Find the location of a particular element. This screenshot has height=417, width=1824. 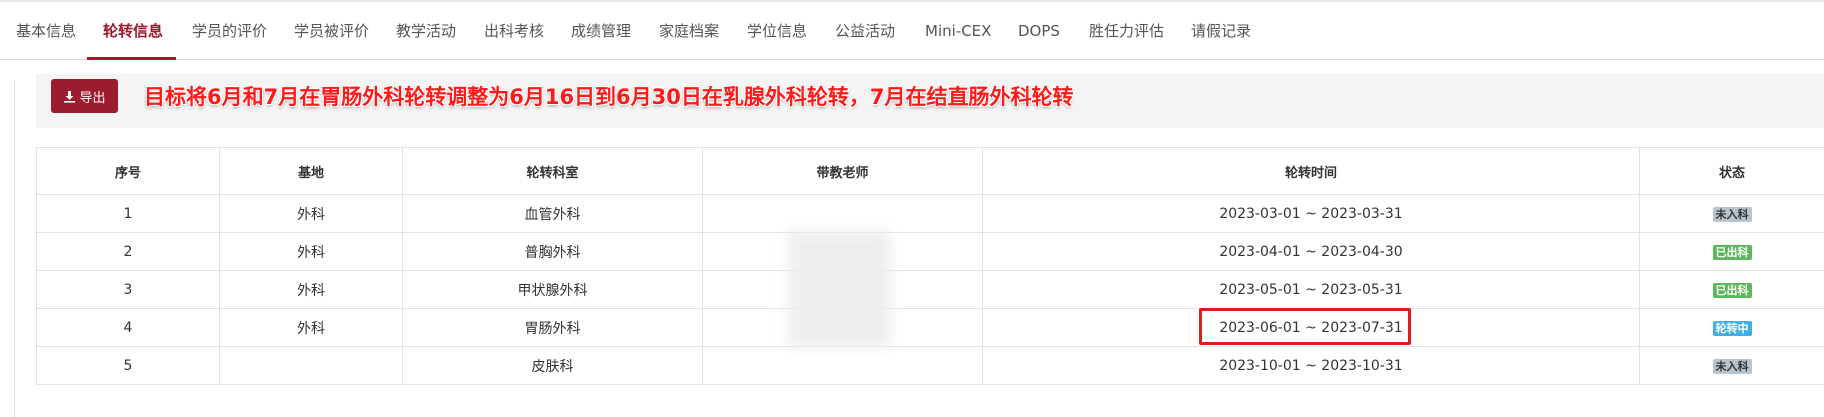

tab-rotation-info: 轮转信息 is located at coordinates (133, 31).